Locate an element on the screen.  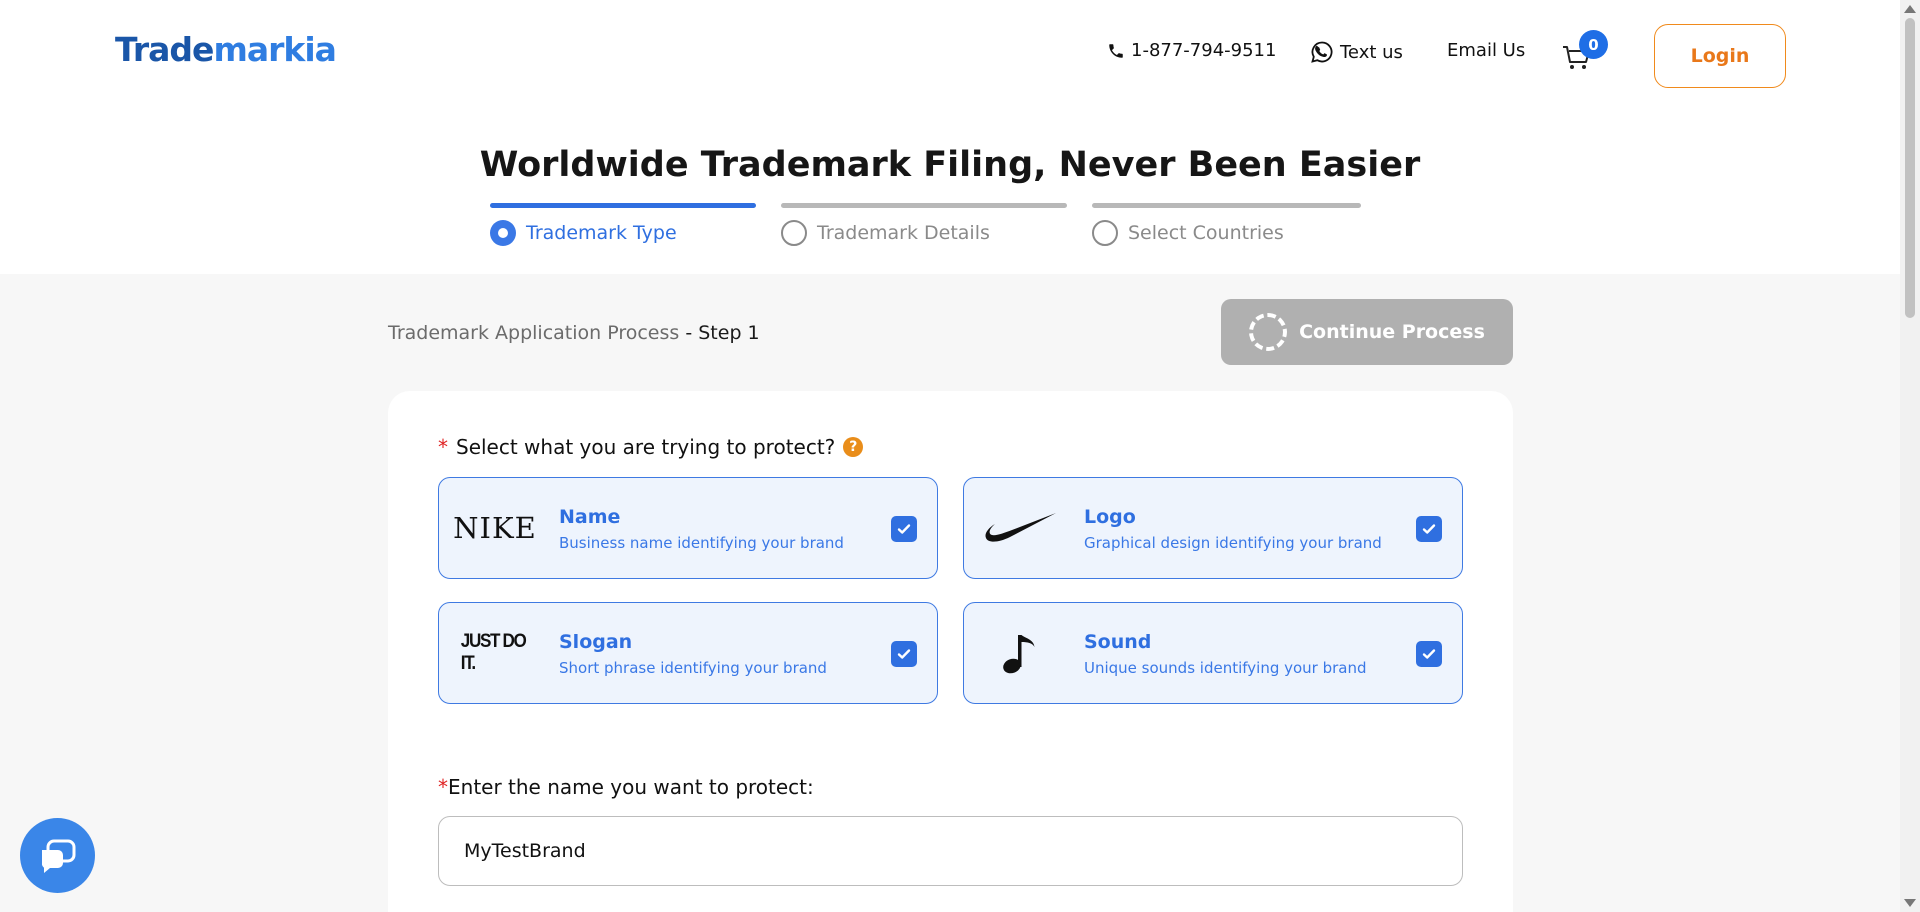
step-indicator: - Step 1 is located at coordinates (719, 333).